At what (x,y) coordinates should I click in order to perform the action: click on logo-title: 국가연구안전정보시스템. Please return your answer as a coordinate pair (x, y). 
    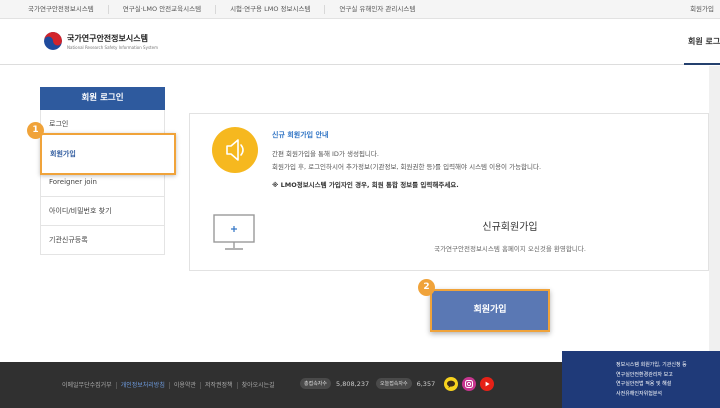
    Looking at the image, I should click on (107, 38).